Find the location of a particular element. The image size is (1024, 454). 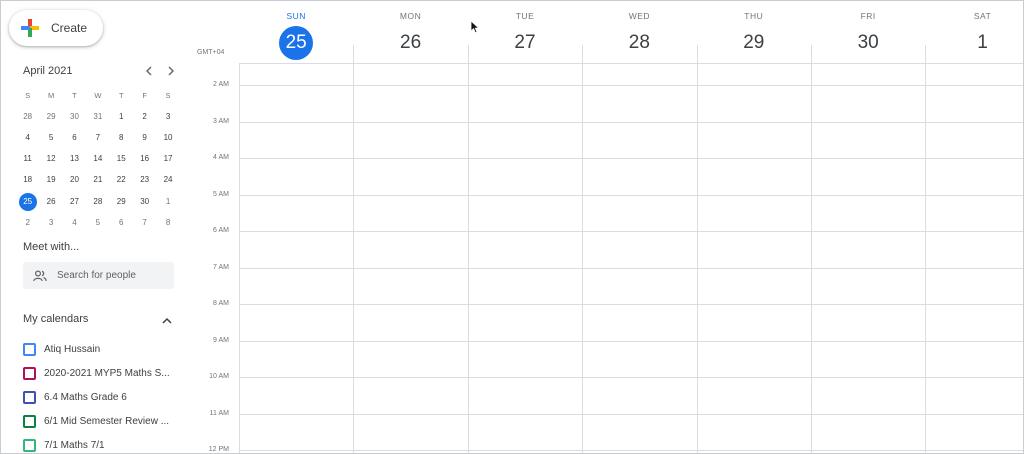

mini-calendar-day-number: 7 is located at coordinates (98, 137).